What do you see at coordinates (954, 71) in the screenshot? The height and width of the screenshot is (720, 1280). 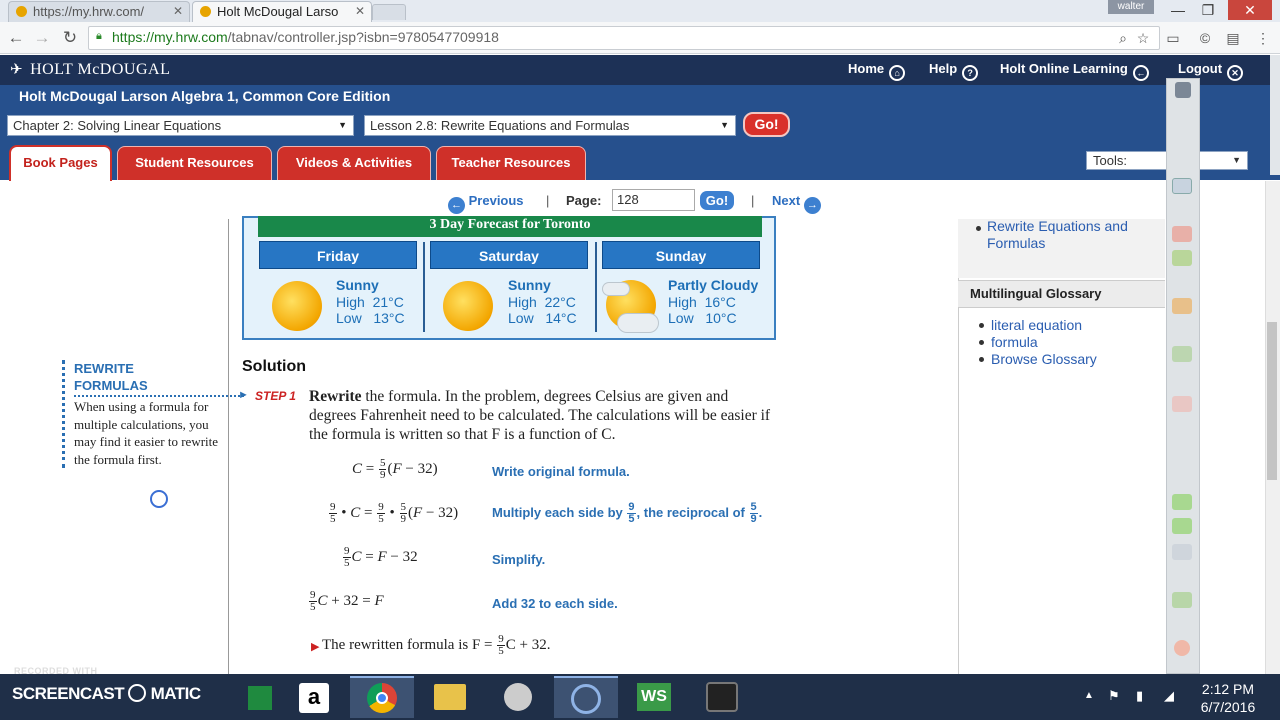 I see `help-link: Help?` at bounding box center [954, 71].